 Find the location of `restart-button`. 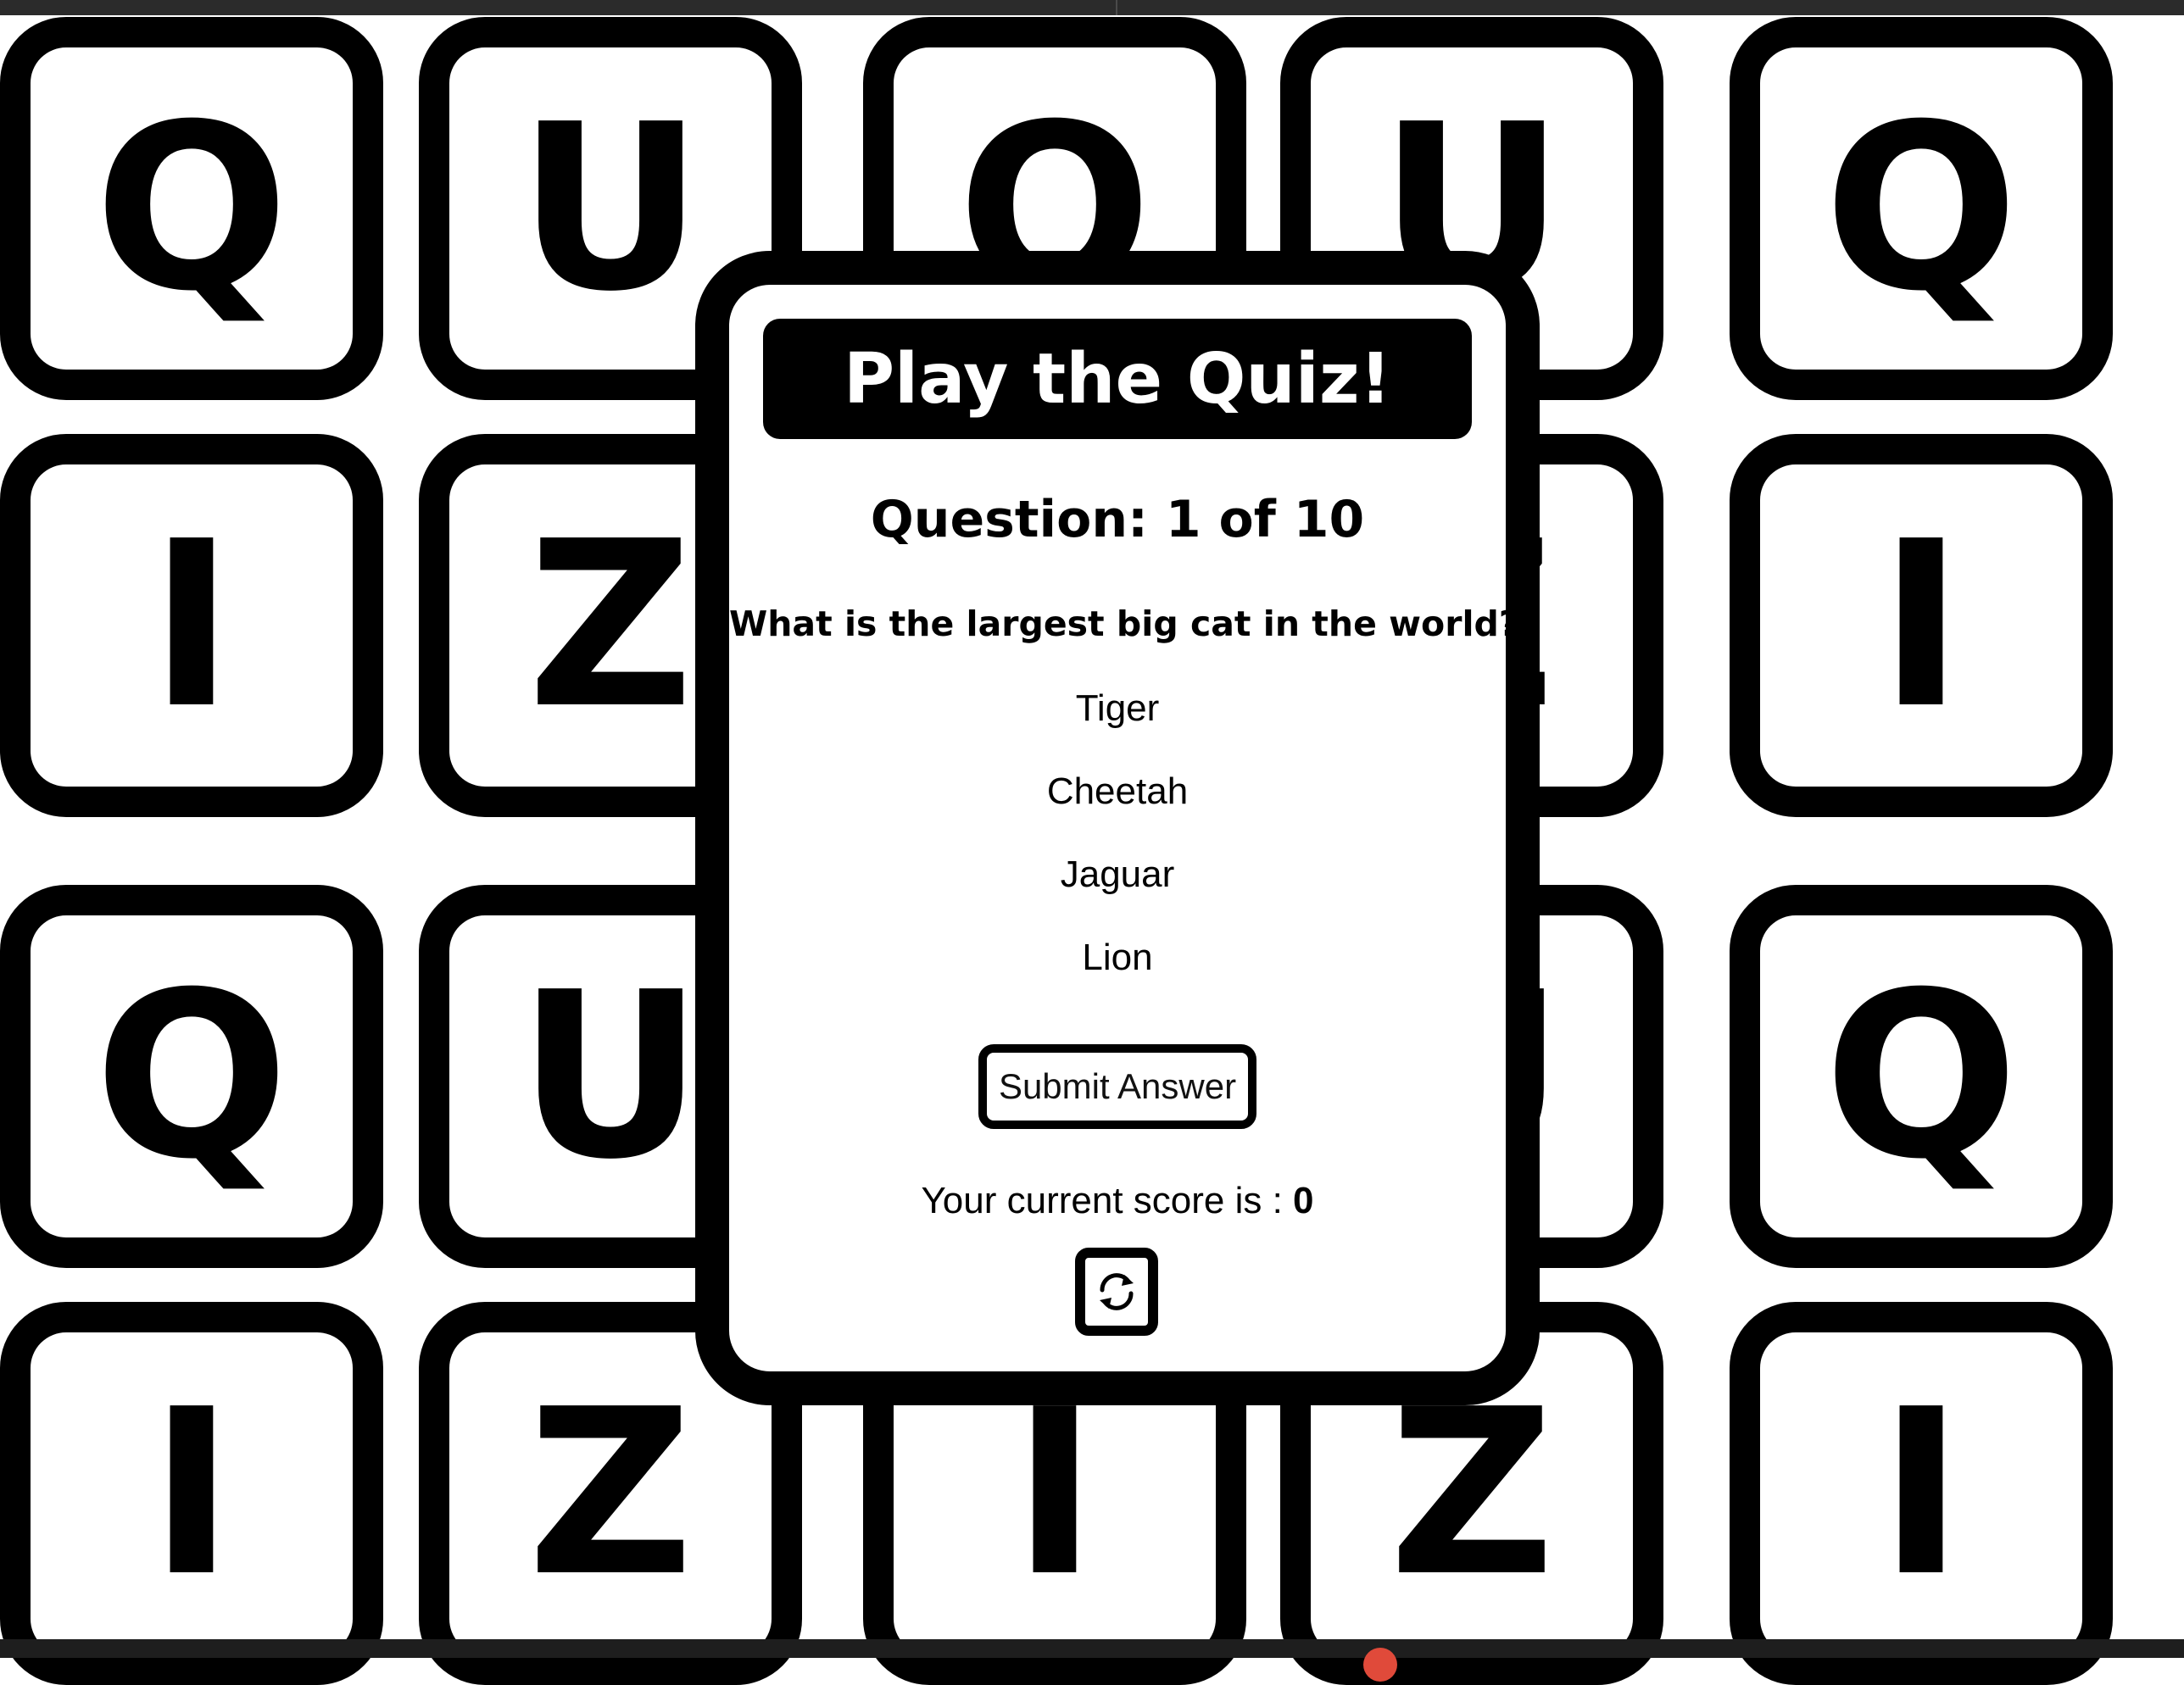

restart-button is located at coordinates (1116, 1292).